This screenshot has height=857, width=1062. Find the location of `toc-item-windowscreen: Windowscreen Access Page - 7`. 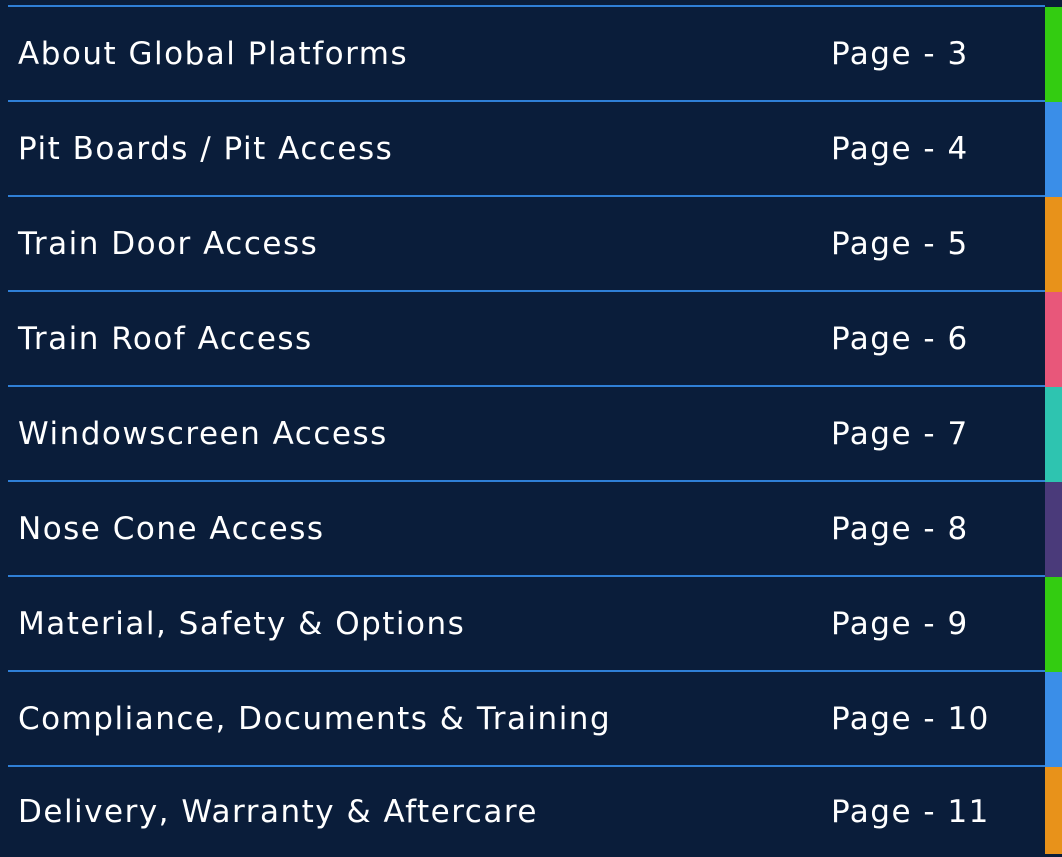

toc-item-windowscreen: Windowscreen Access Page - 7 is located at coordinates (531, 434).